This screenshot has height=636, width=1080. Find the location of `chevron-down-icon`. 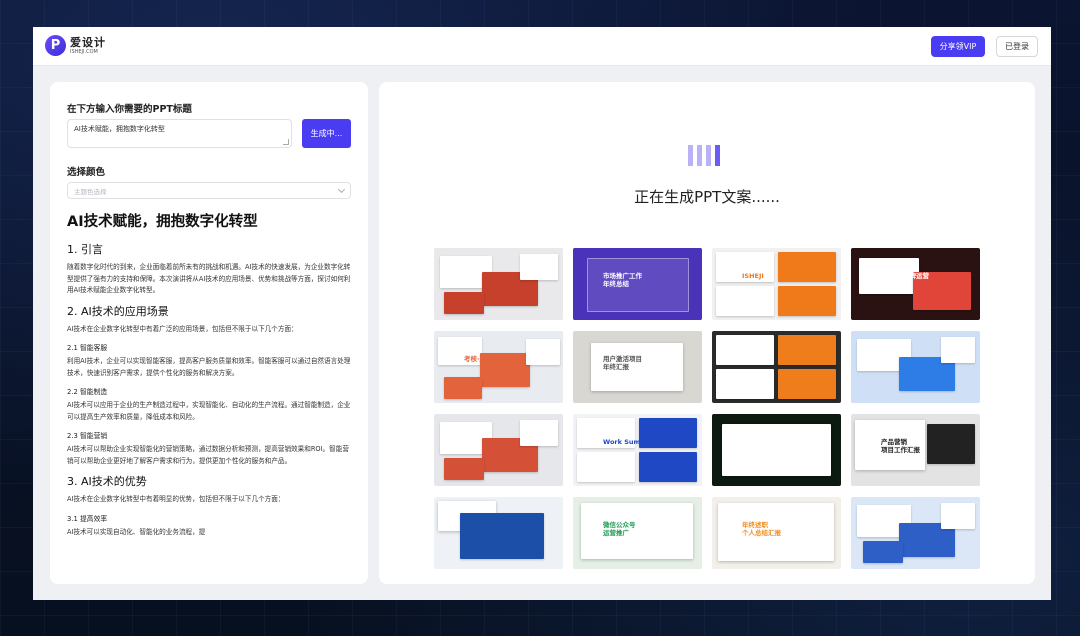

chevron-down-icon is located at coordinates (341, 189).